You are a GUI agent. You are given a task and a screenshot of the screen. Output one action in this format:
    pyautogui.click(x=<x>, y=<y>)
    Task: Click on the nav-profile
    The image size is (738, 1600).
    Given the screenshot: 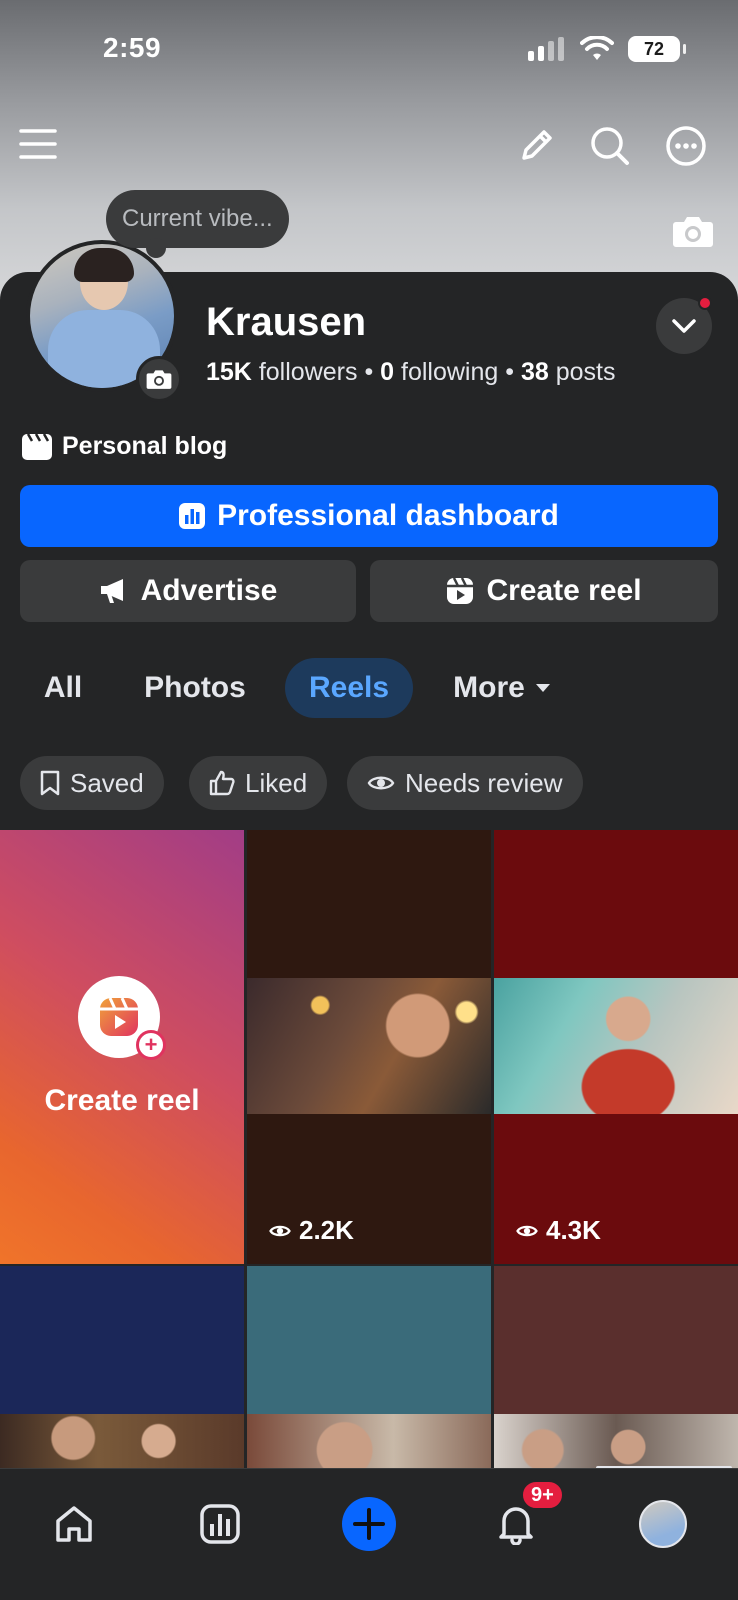 What is the action you would take?
    pyautogui.click(x=663, y=1524)
    